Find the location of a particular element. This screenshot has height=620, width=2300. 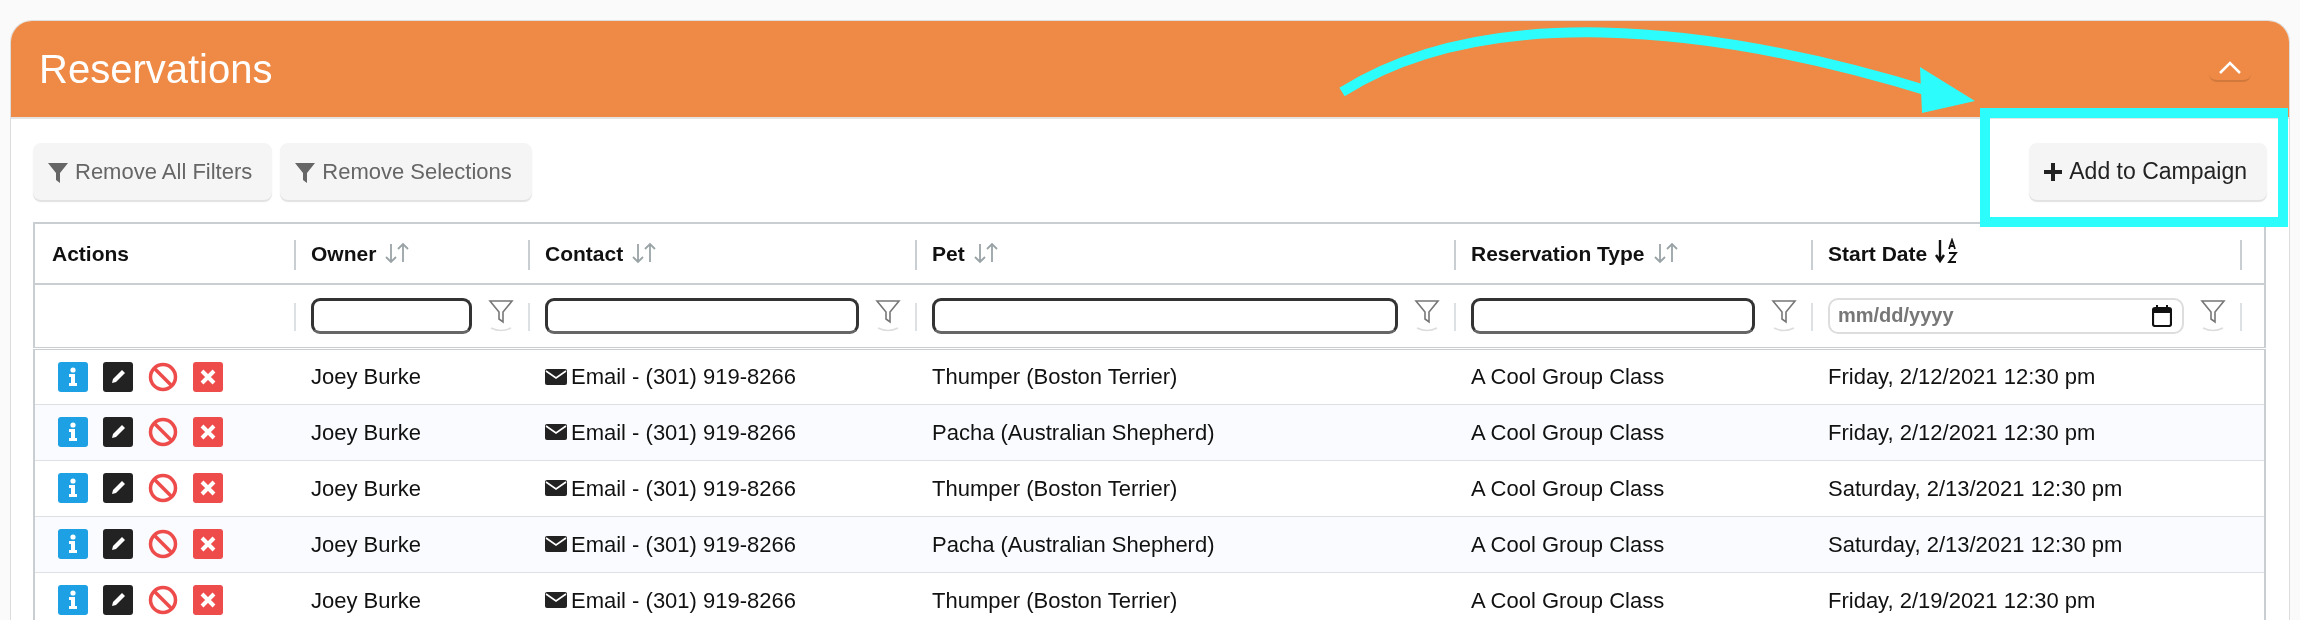

column-header: Actions is located at coordinates (90, 253).